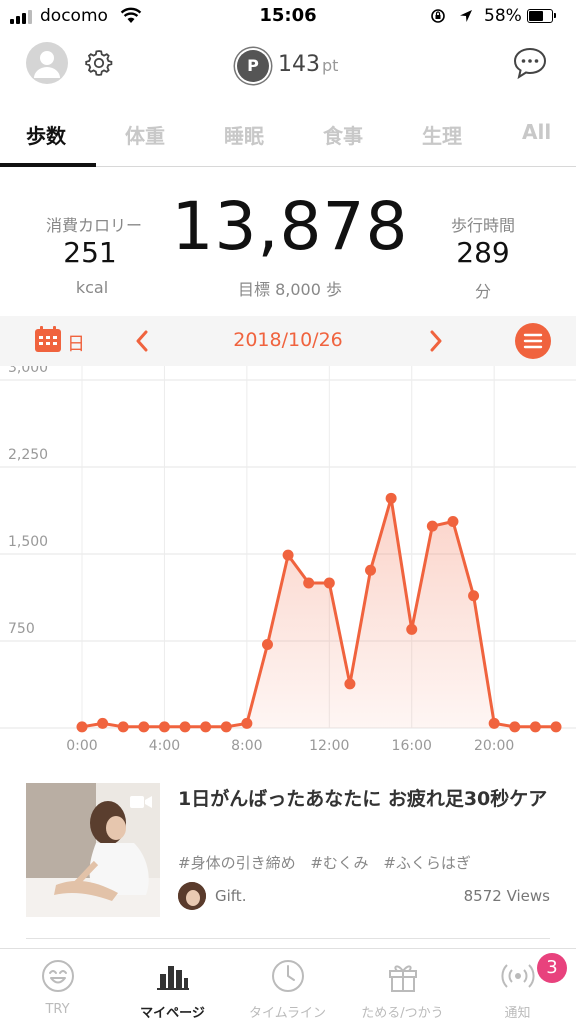  What do you see at coordinates (48, 165) in the screenshot?
I see `active-tab-indicator` at bounding box center [48, 165].